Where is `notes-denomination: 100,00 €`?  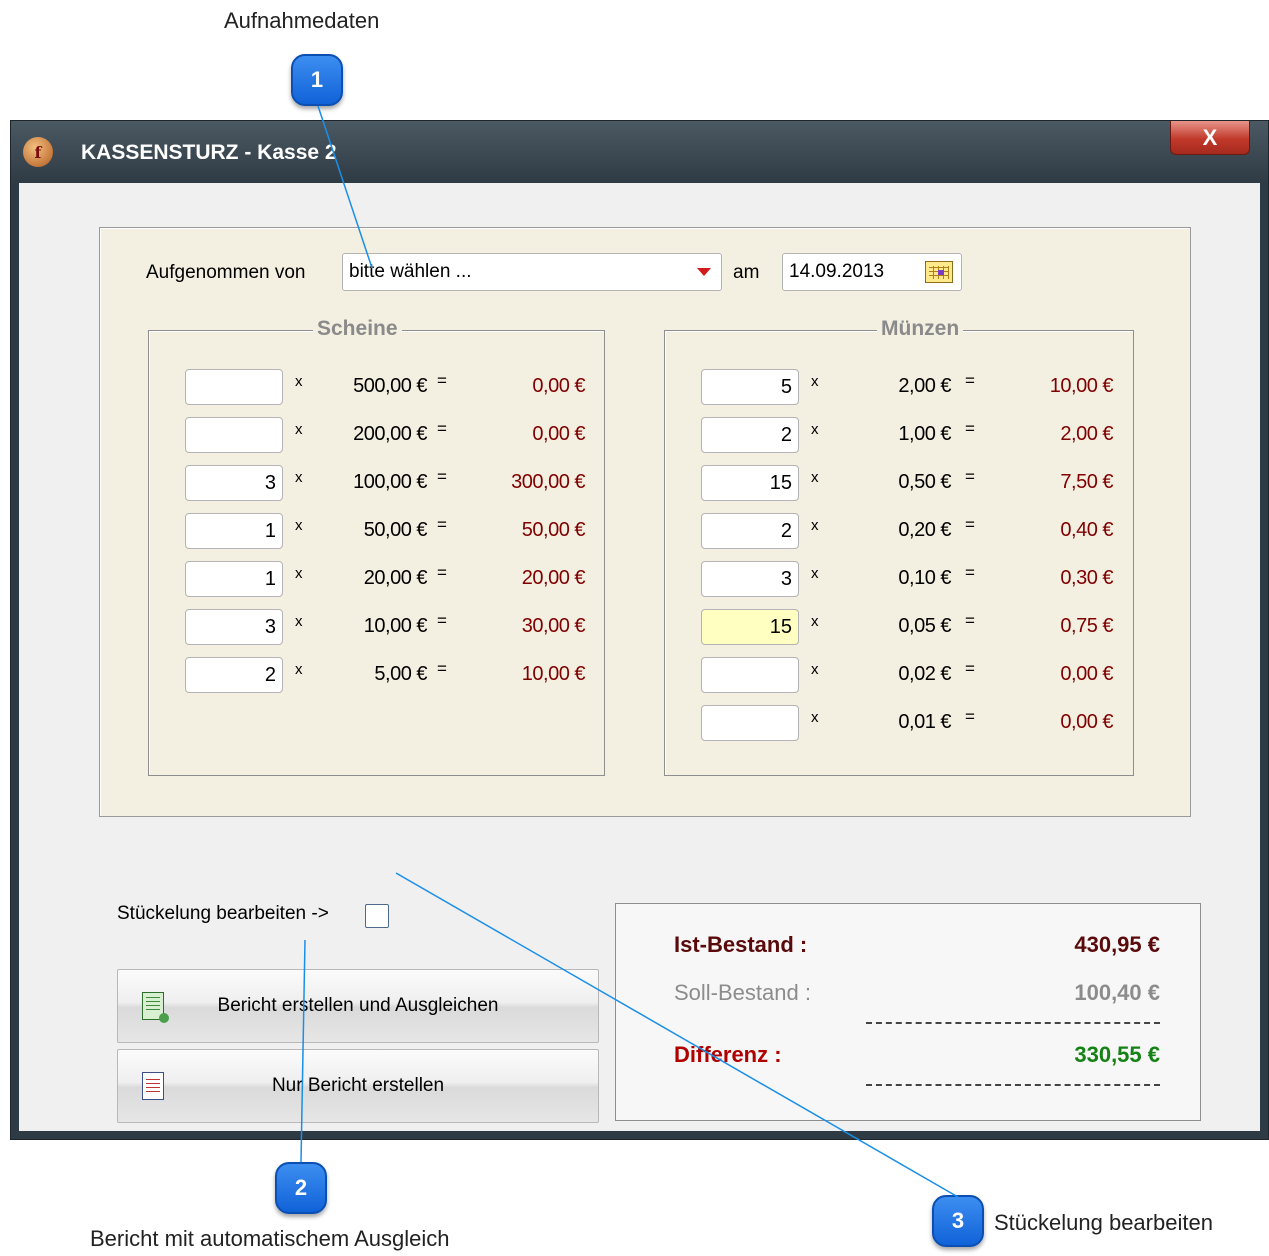 notes-denomination: 100,00 € is located at coordinates (390, 482).